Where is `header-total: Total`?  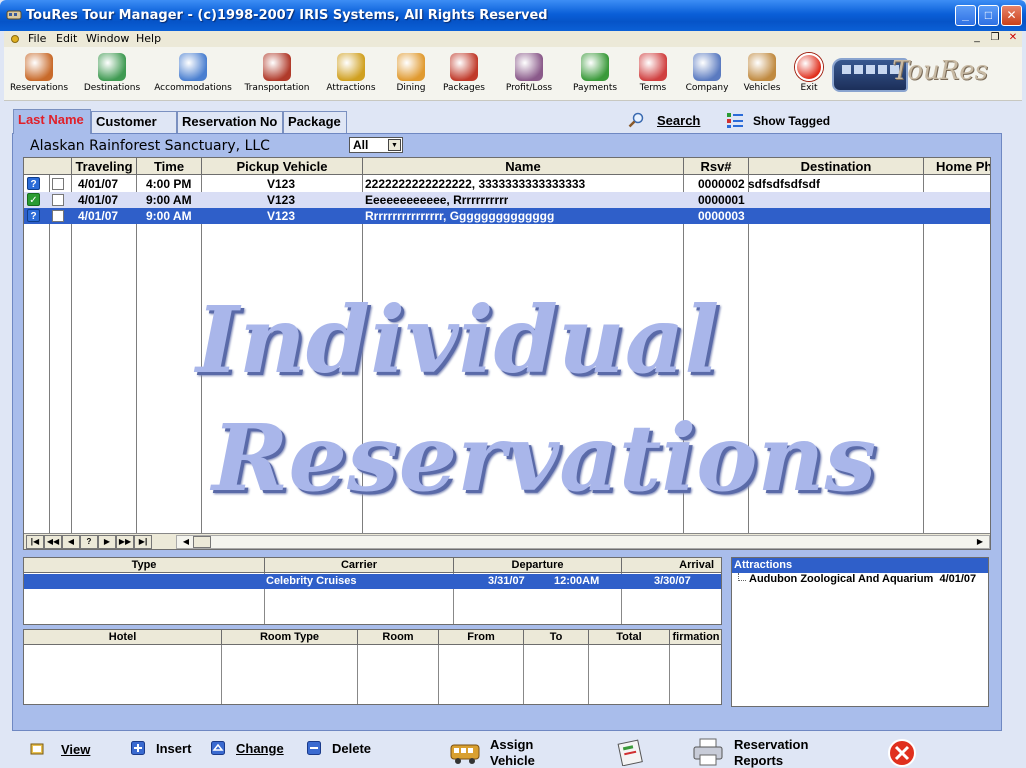
header-total: Total is located at coordinates (629, 637).